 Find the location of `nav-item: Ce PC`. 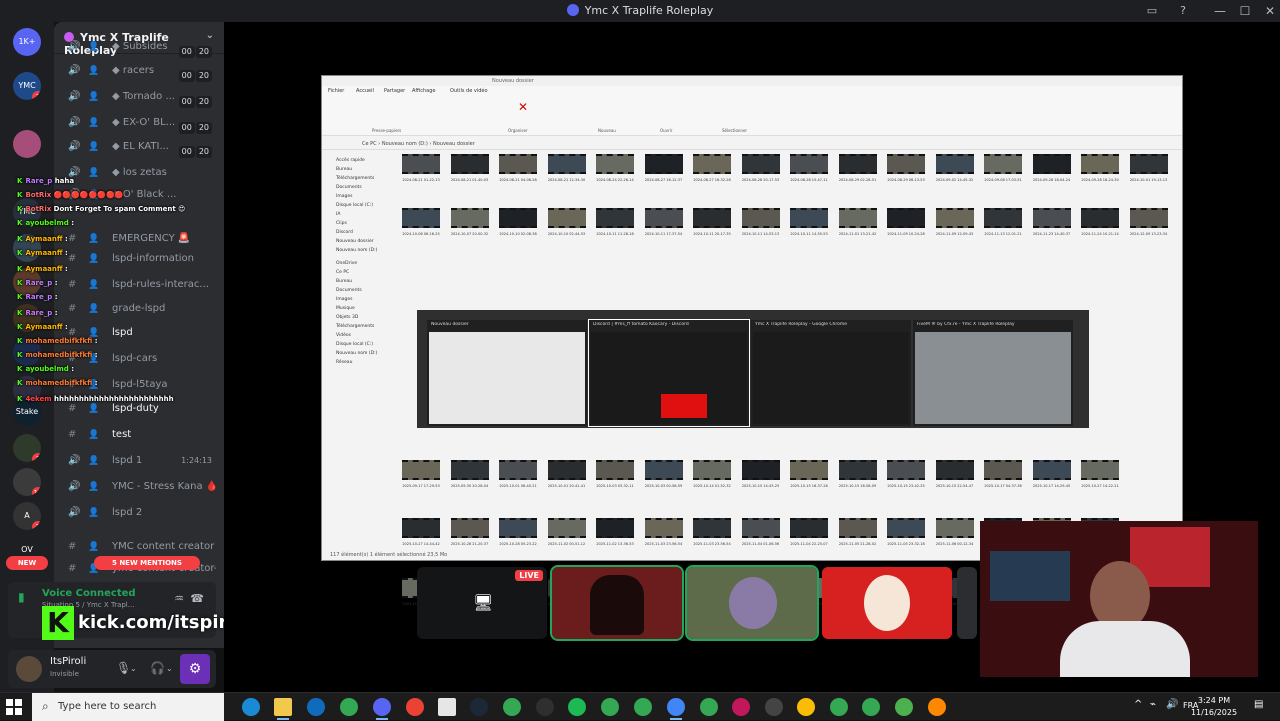

nav-item: Ce PC is located at coordinates (362, 272).